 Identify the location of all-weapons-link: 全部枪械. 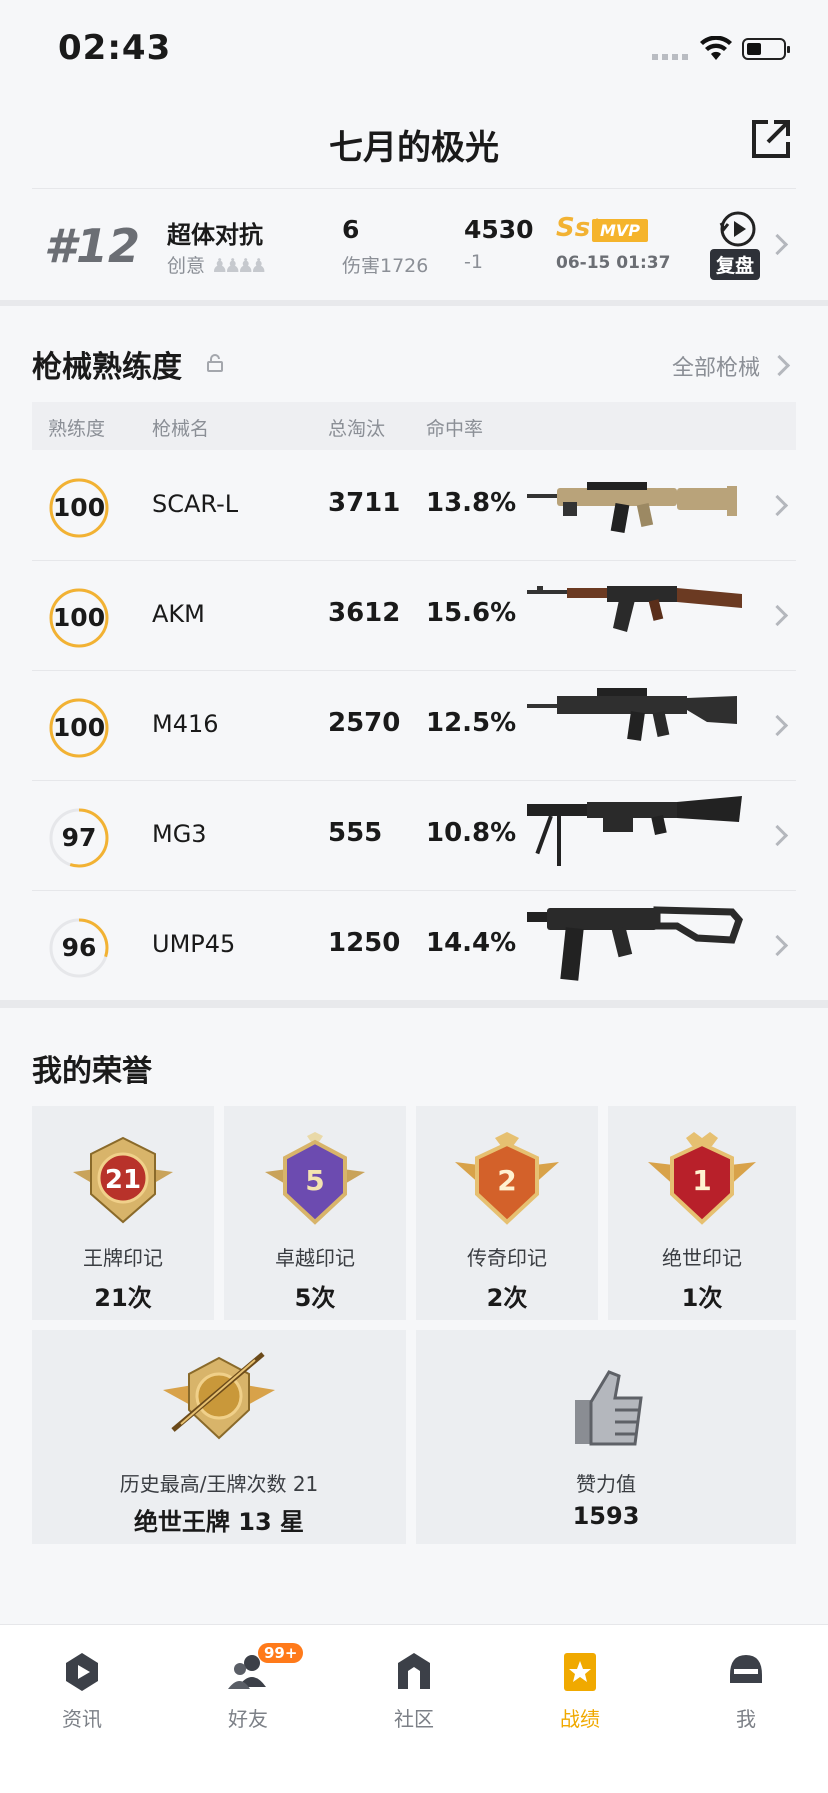
(716, 366).